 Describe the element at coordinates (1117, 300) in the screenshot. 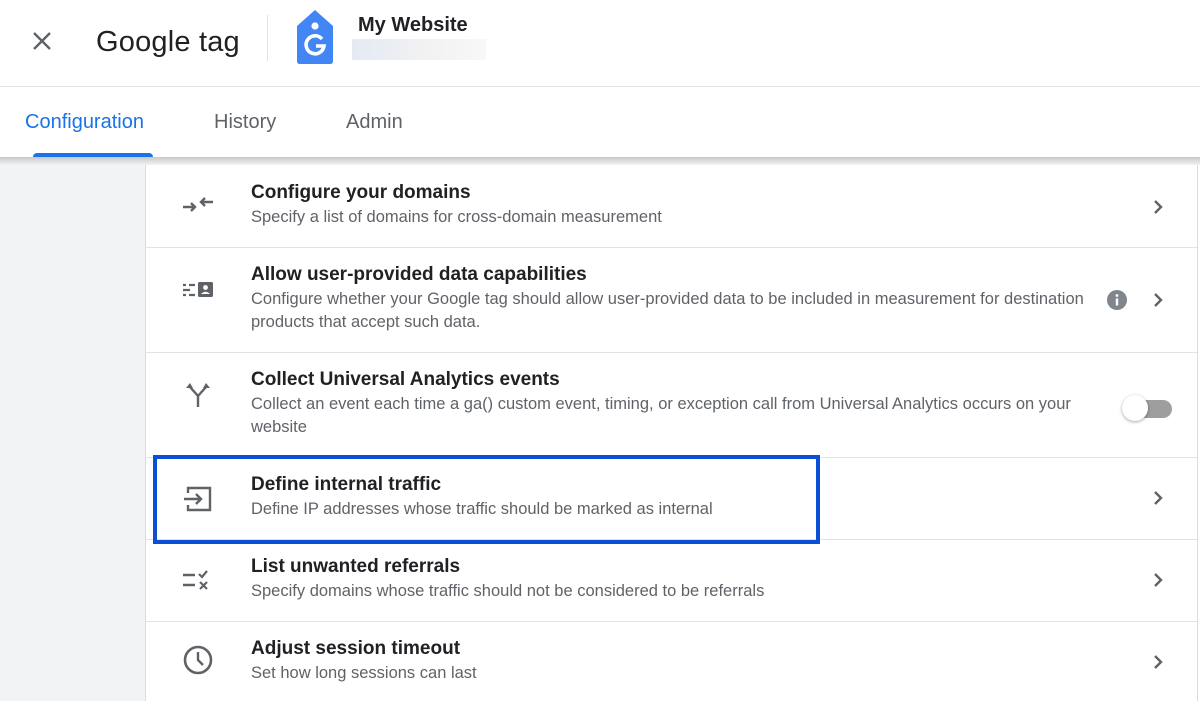

I see `info-icon` at that location.